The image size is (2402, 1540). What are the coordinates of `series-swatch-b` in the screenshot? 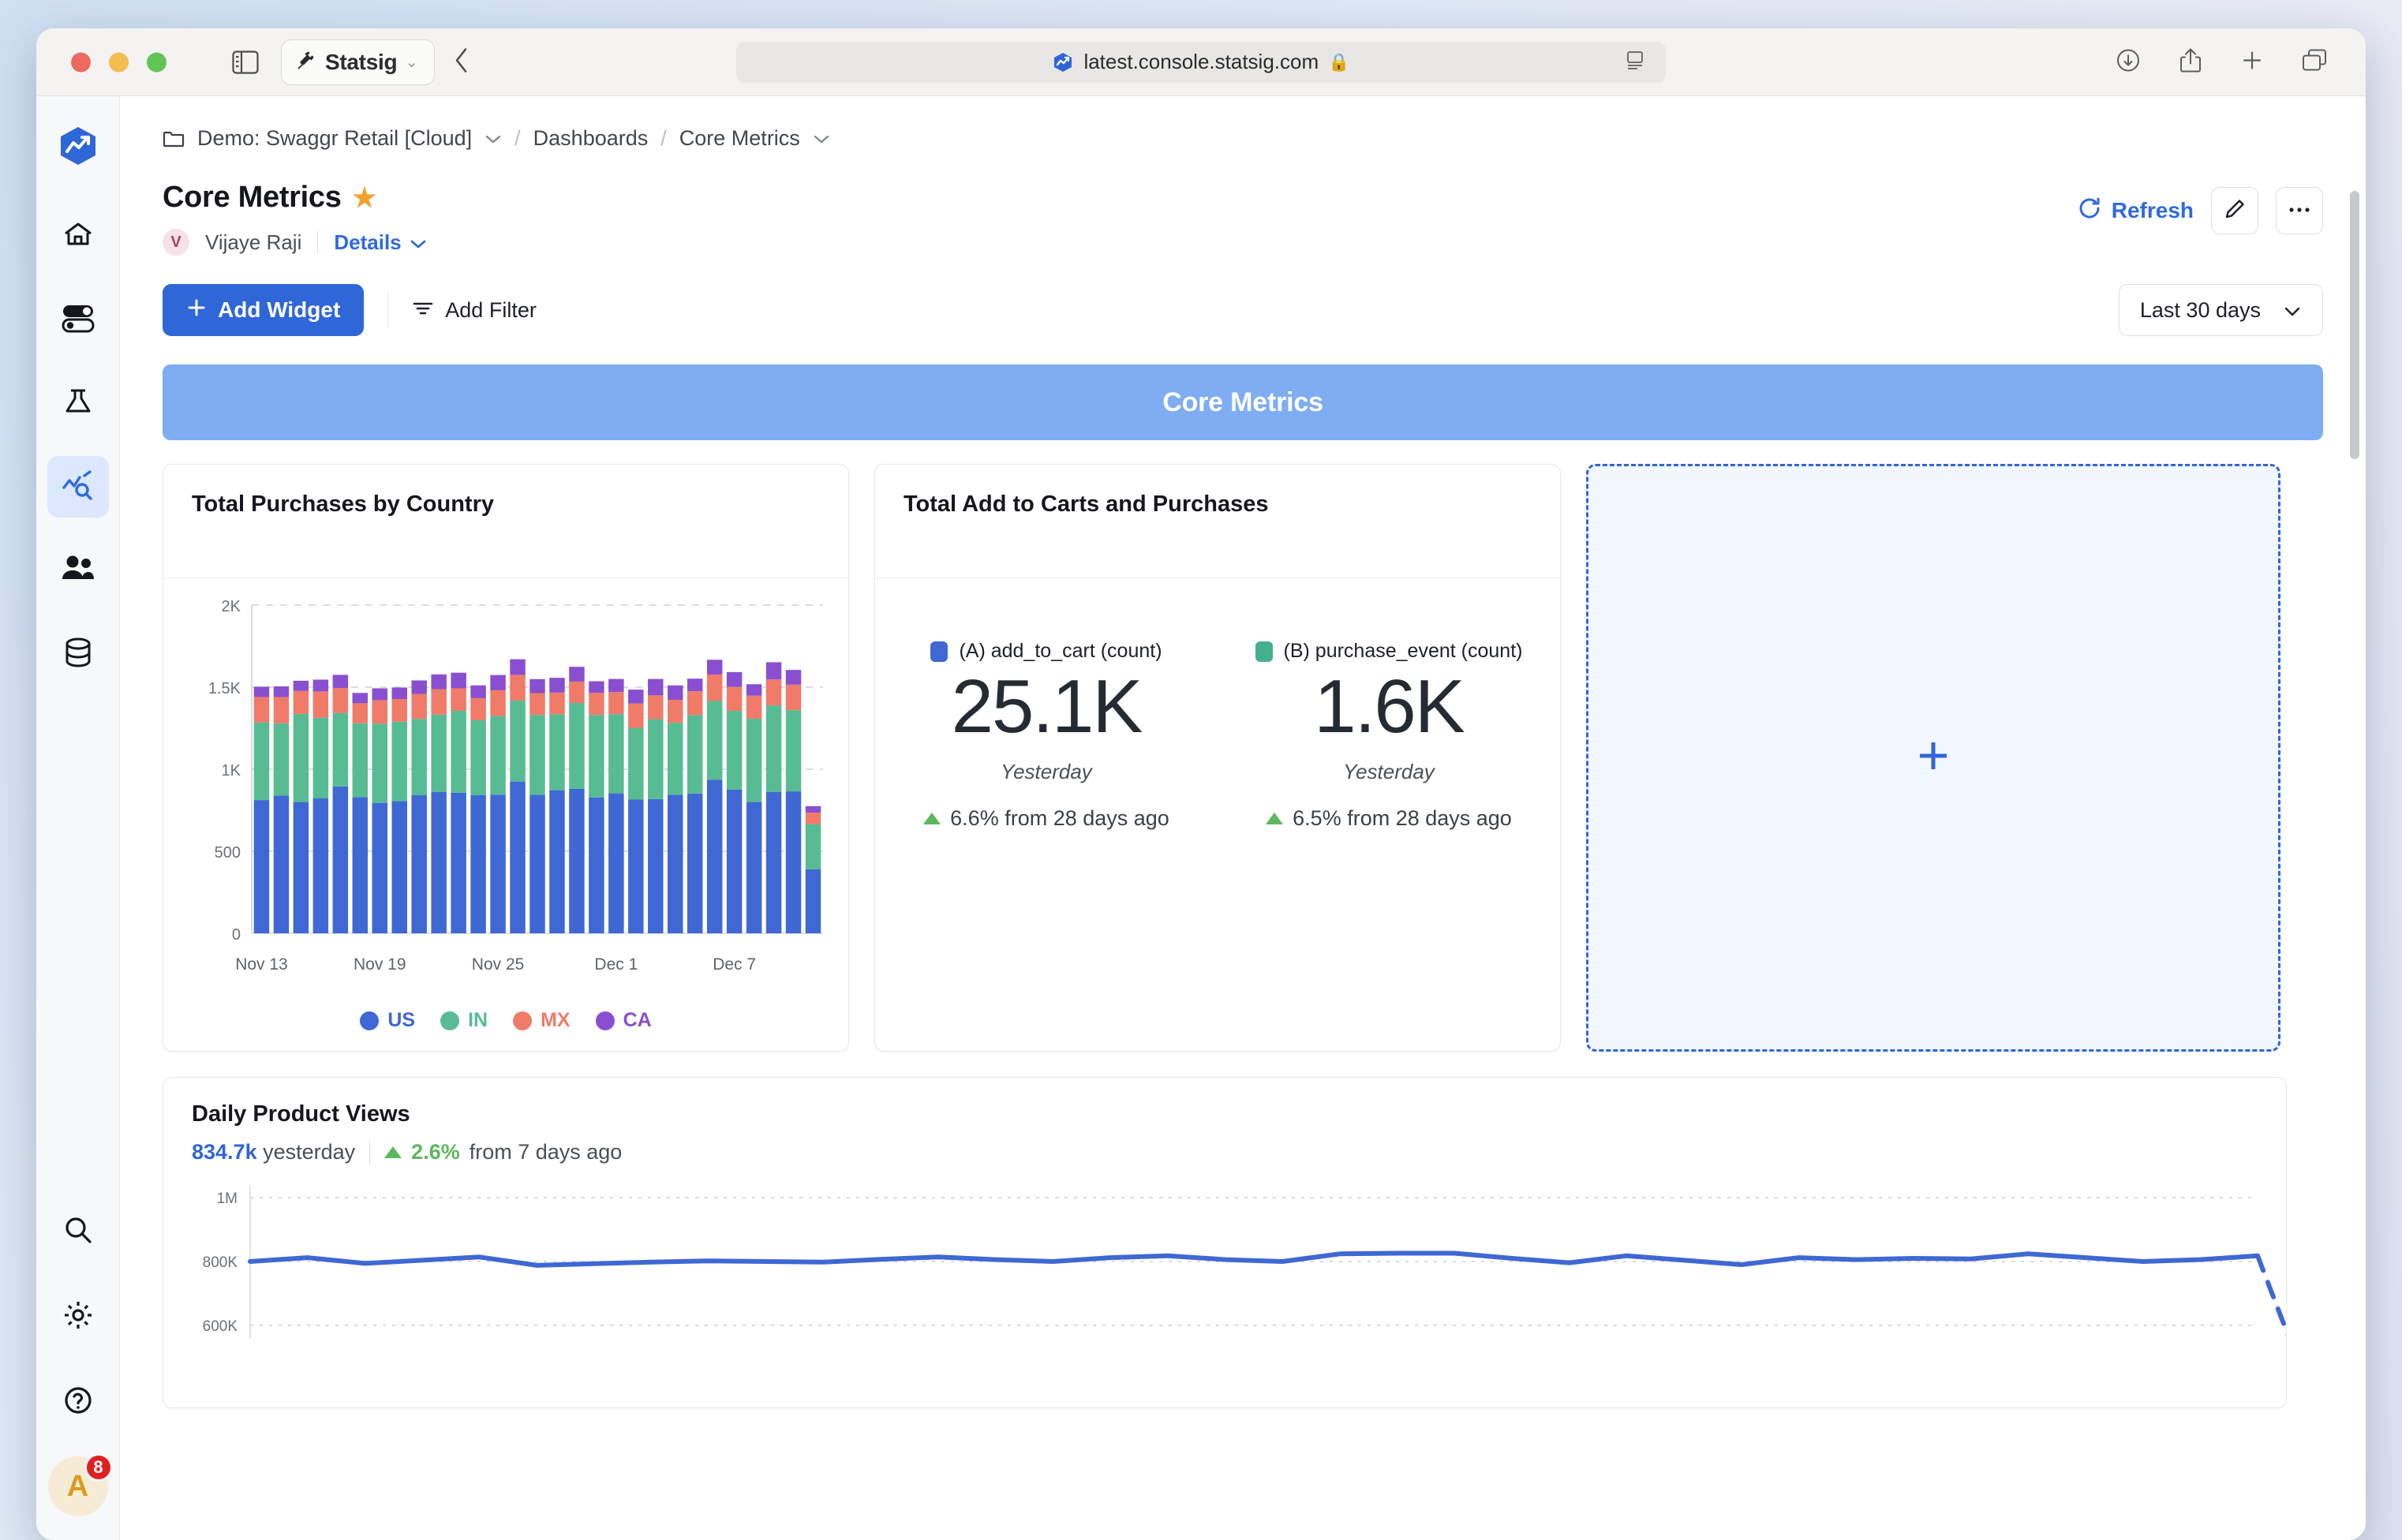 It's located at (1264, 651).